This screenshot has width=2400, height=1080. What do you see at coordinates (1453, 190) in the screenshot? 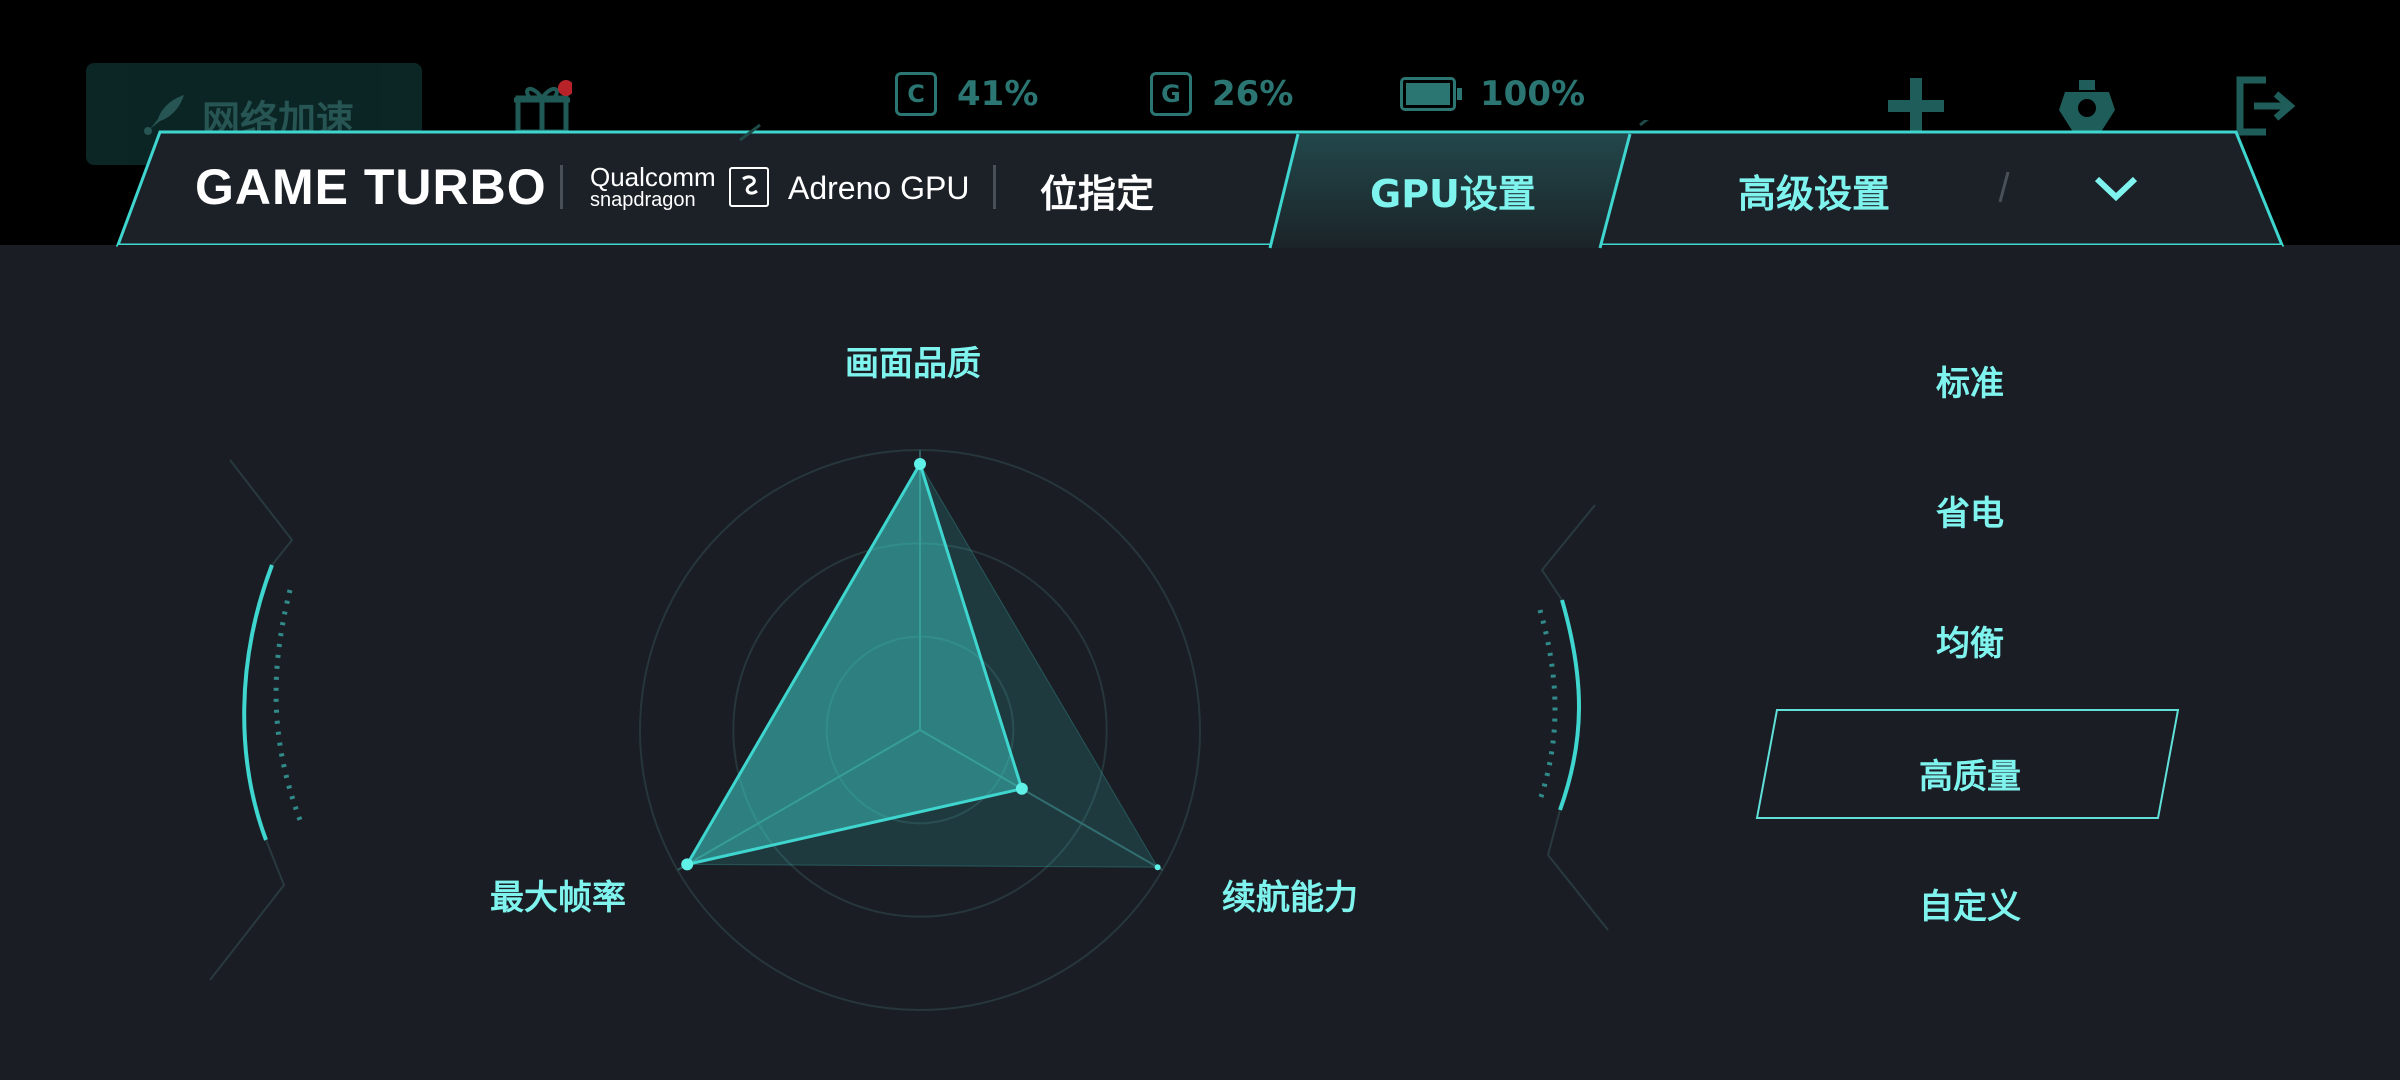
I see `tab-gpu-settings: GPU设置` at bounding box center [1453, 190].